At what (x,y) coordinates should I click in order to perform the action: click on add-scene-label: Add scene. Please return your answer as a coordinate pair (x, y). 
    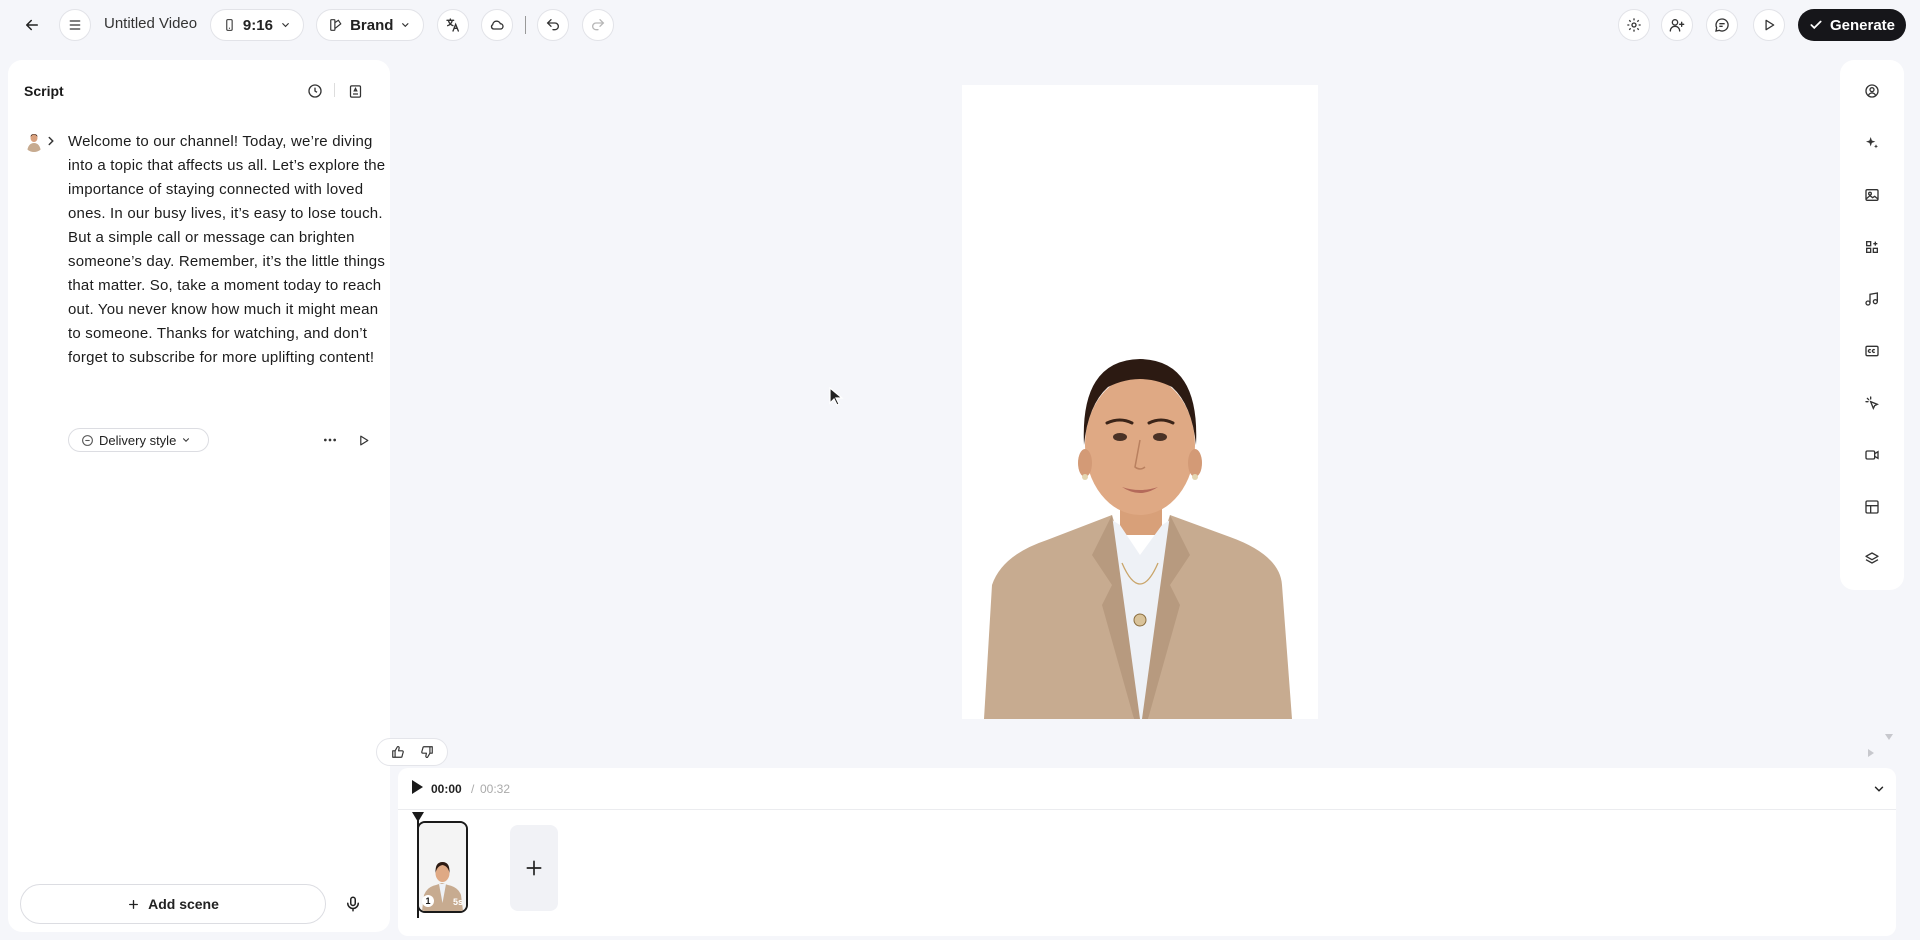
    Looking at the image, I should click on (183, 904).